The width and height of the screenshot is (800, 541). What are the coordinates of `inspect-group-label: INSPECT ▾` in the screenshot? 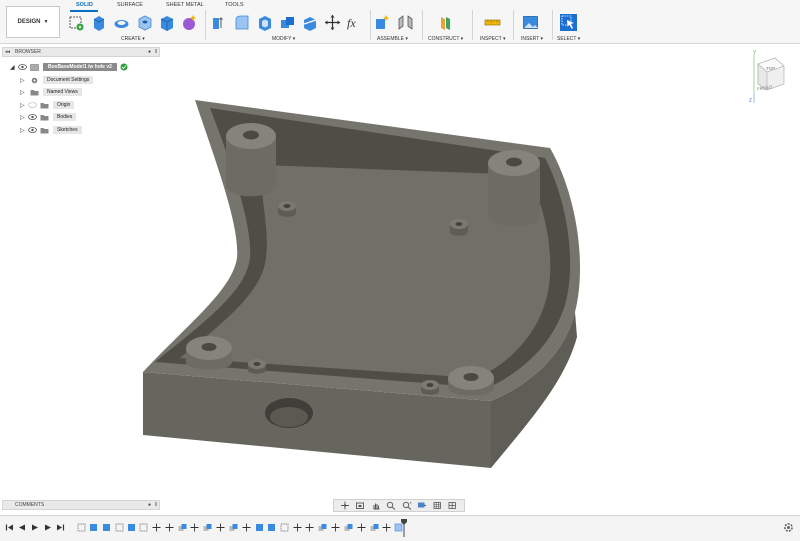 It's located at (492, 39).